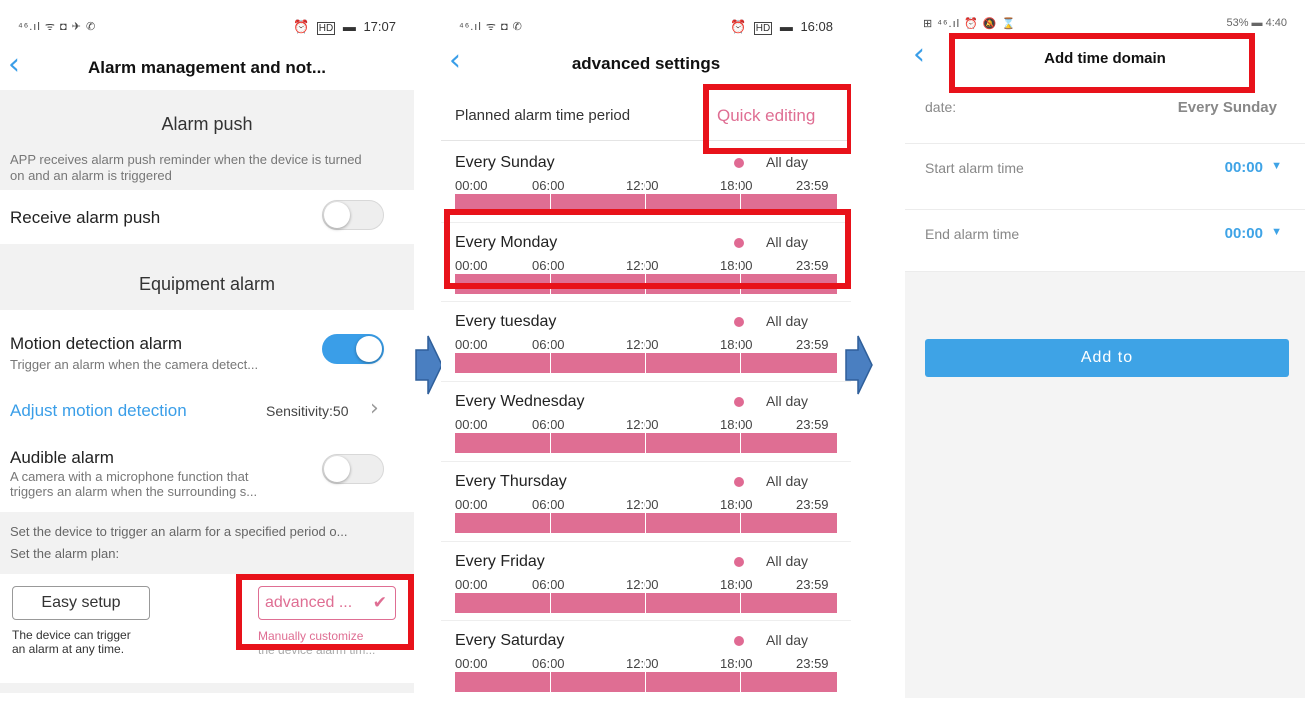 The height and width of the screenshot is (705, 1305). What do you see at coordinates (353, 349) in the screenshot?
I see `motion-detection-toggle` at bounding box center [353, 349].